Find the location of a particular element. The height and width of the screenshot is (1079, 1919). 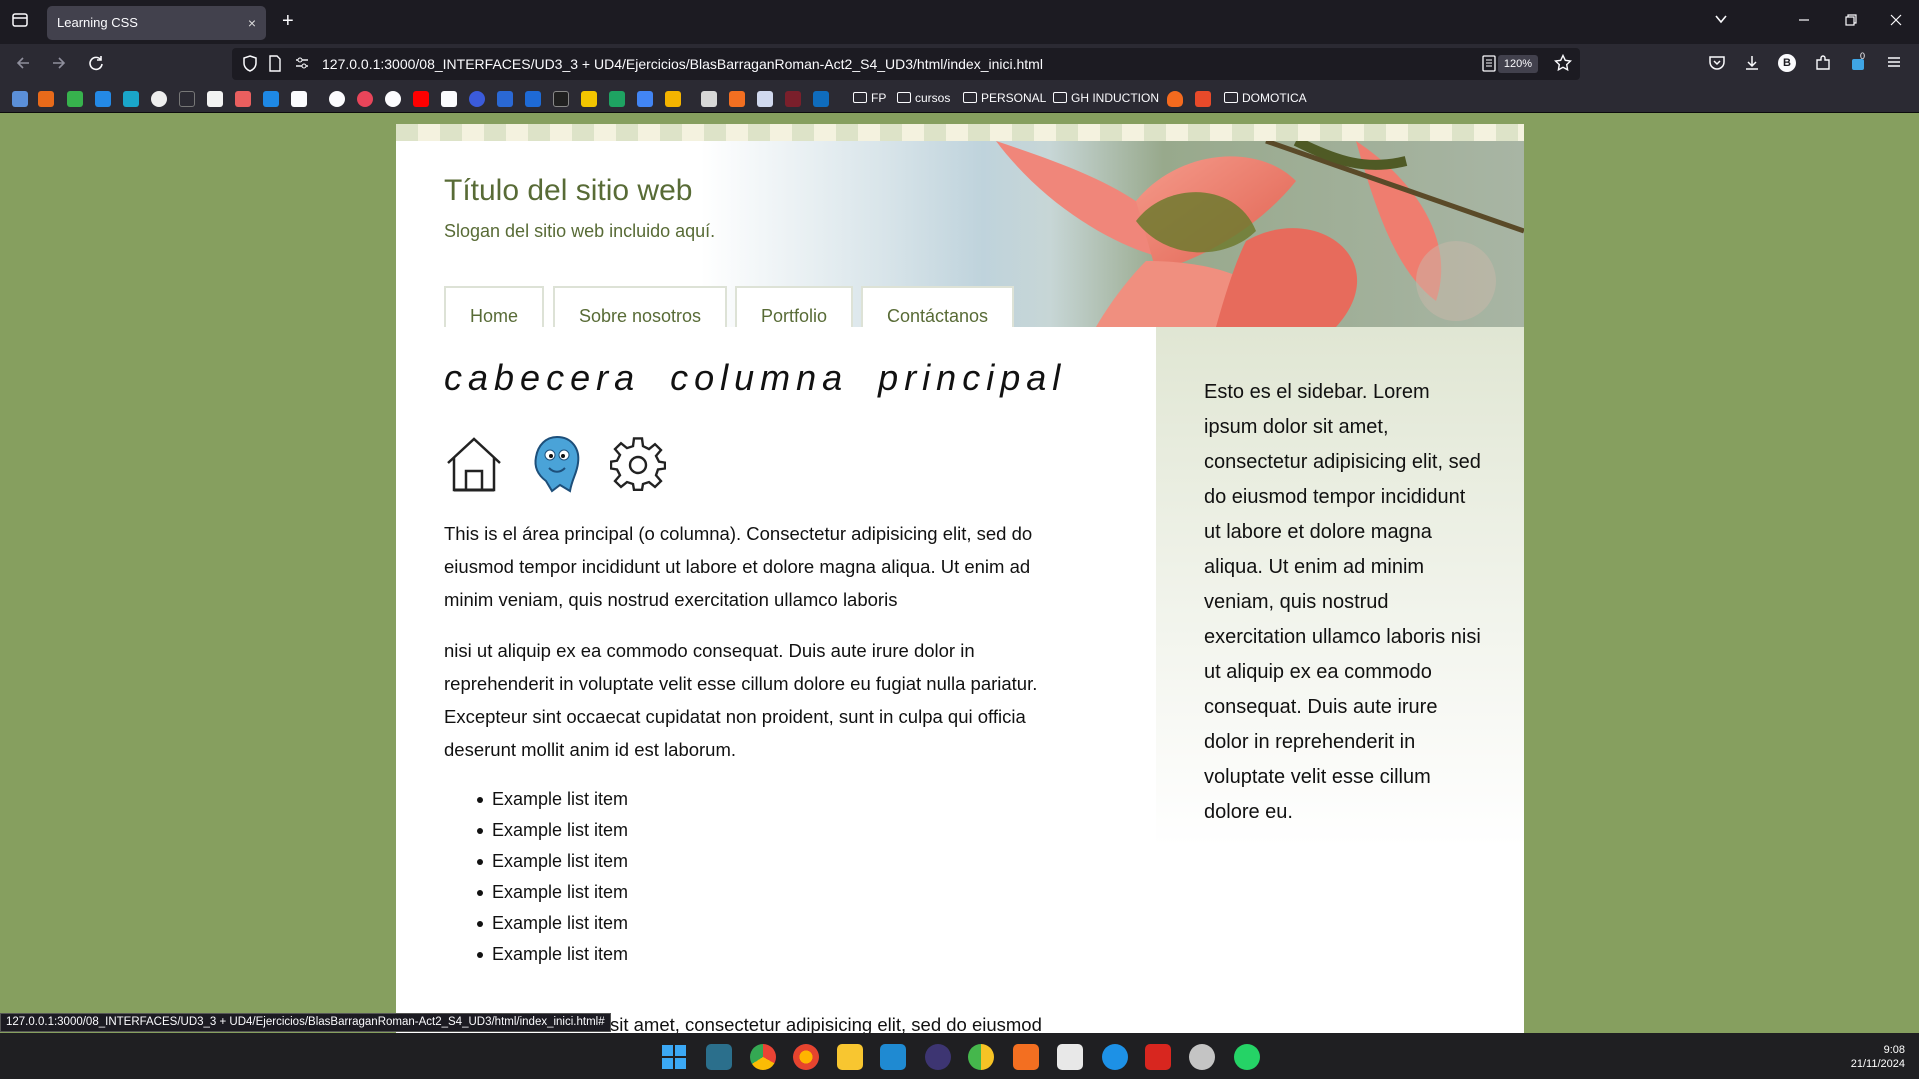

whatsapp-icon is located at coordinates (1247, 1057).